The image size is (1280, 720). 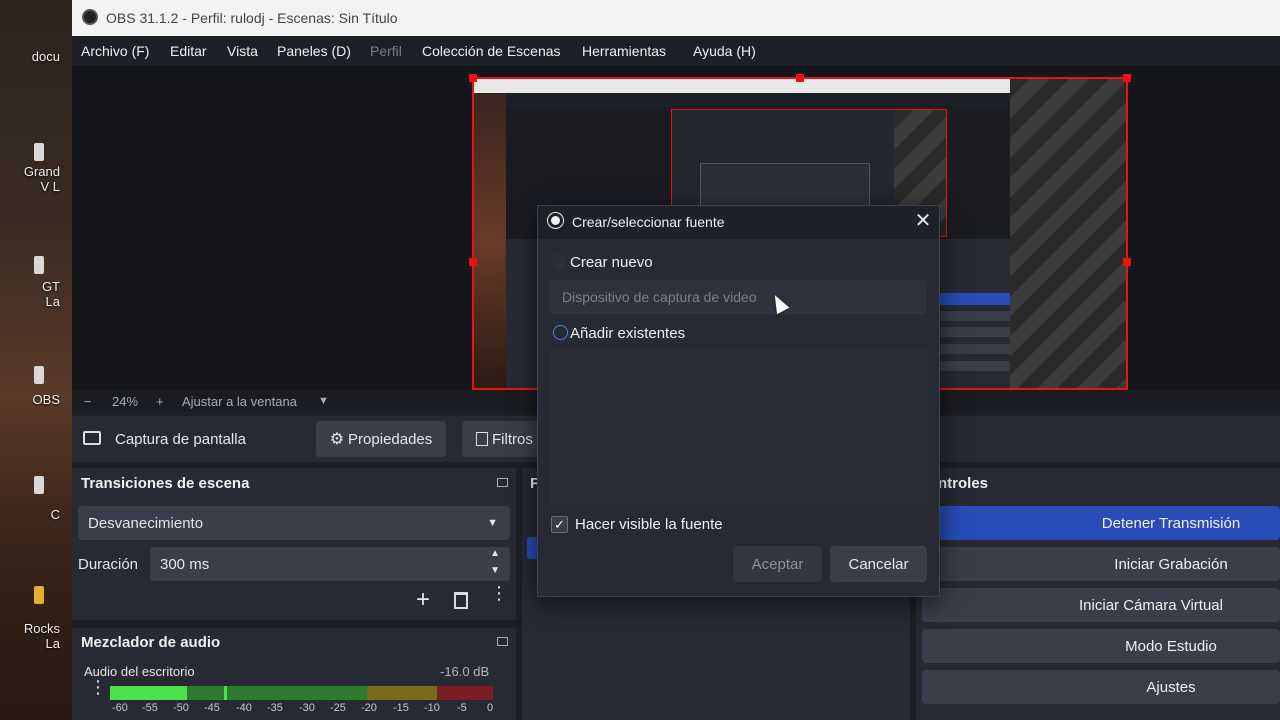 I want to click on desktop-label-rockstar: Rocks La, so click(x=30, y=636).